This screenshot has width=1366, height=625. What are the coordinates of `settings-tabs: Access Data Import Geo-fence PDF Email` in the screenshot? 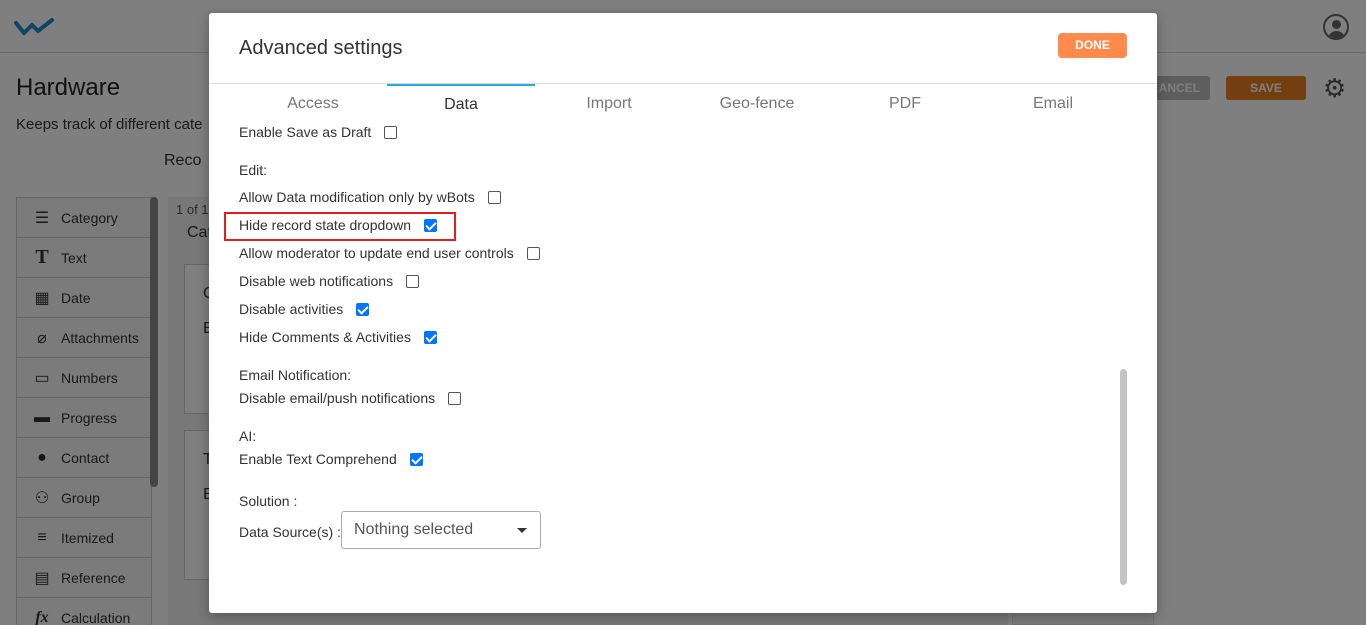 It's located at (683, 100).